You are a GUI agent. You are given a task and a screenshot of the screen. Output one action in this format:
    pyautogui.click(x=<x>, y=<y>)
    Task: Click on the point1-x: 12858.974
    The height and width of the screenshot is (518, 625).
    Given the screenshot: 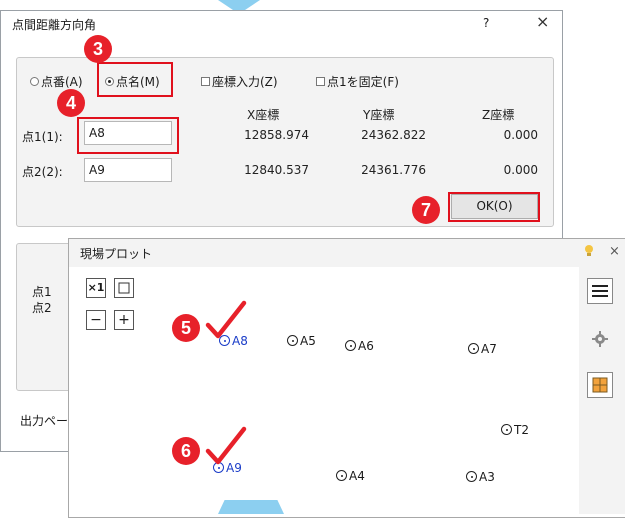 What is the action you would take?
    pyautogui.click(x=276, y=135)
    